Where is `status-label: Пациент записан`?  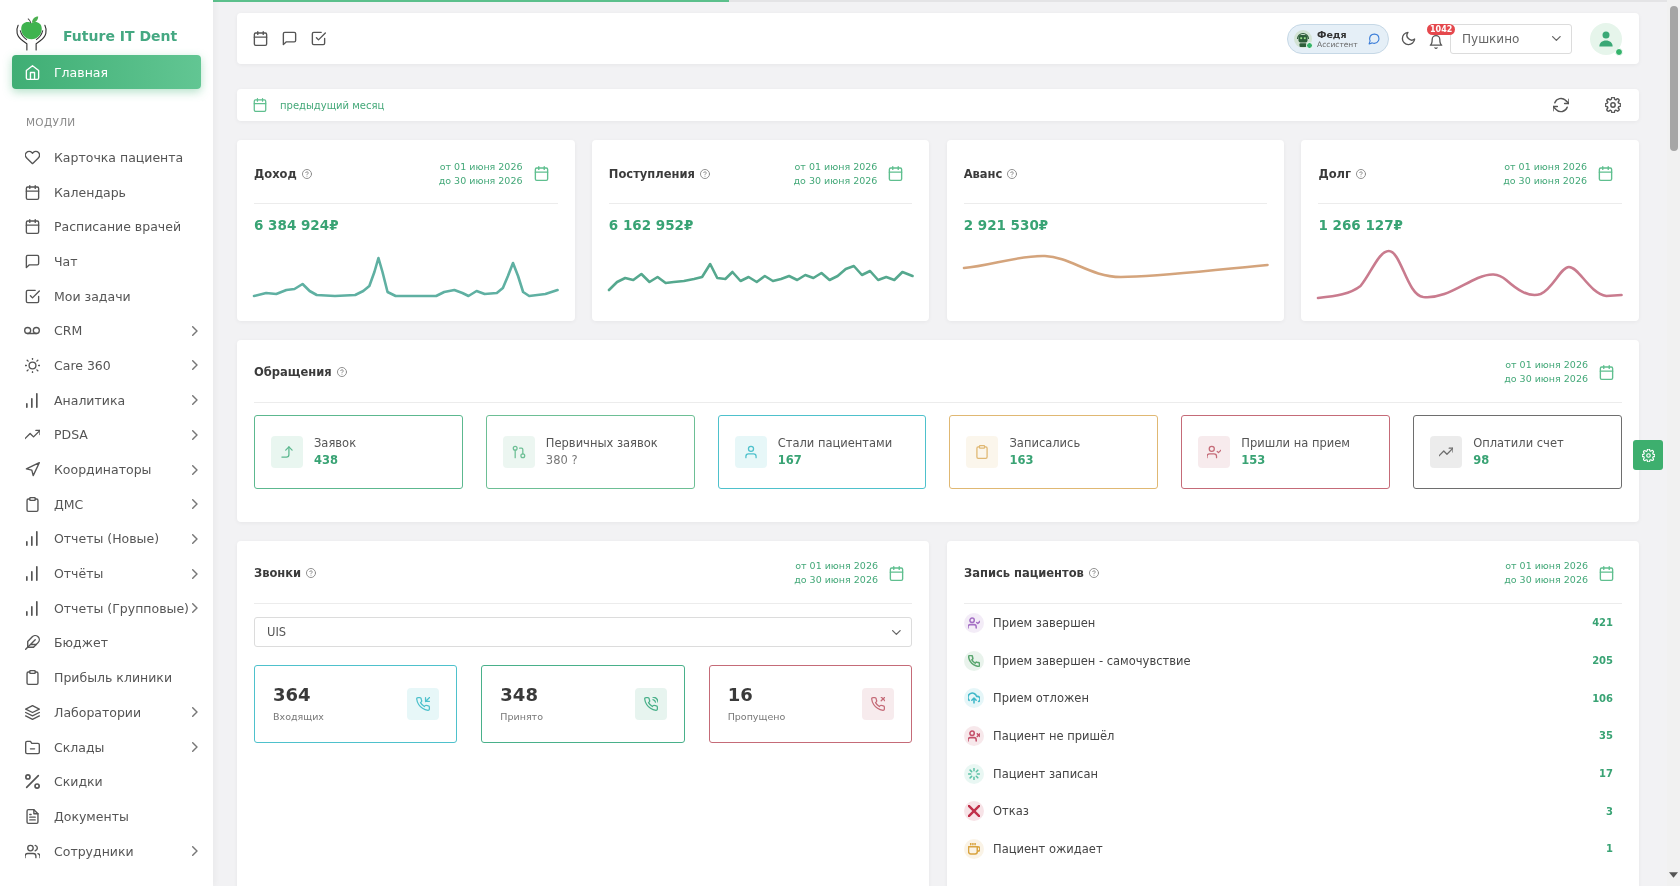 status-label: Пациент записан is located at coordinates (1045, 773).